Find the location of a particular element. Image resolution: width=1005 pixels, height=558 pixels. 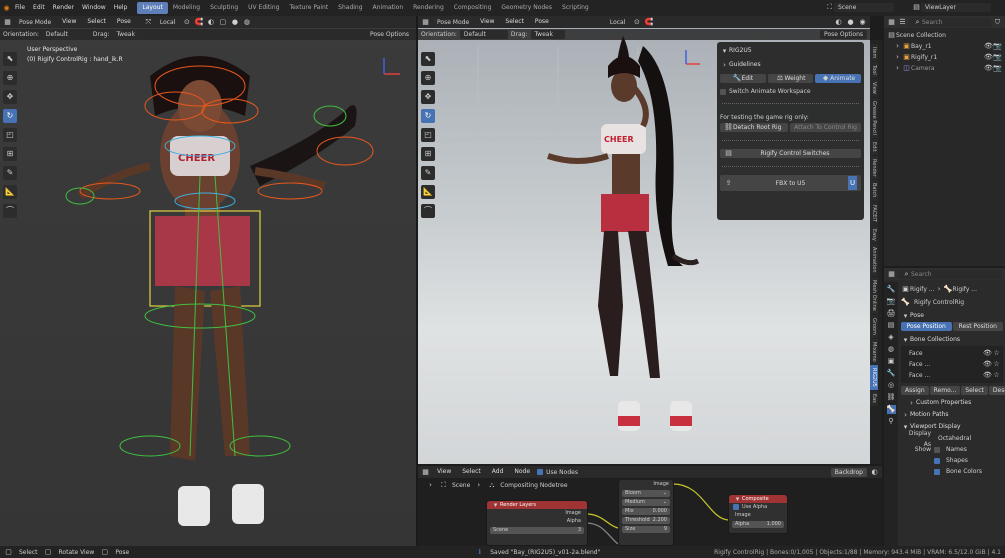

camera-icon-3: 📷 is located at coordinates (997, 68).